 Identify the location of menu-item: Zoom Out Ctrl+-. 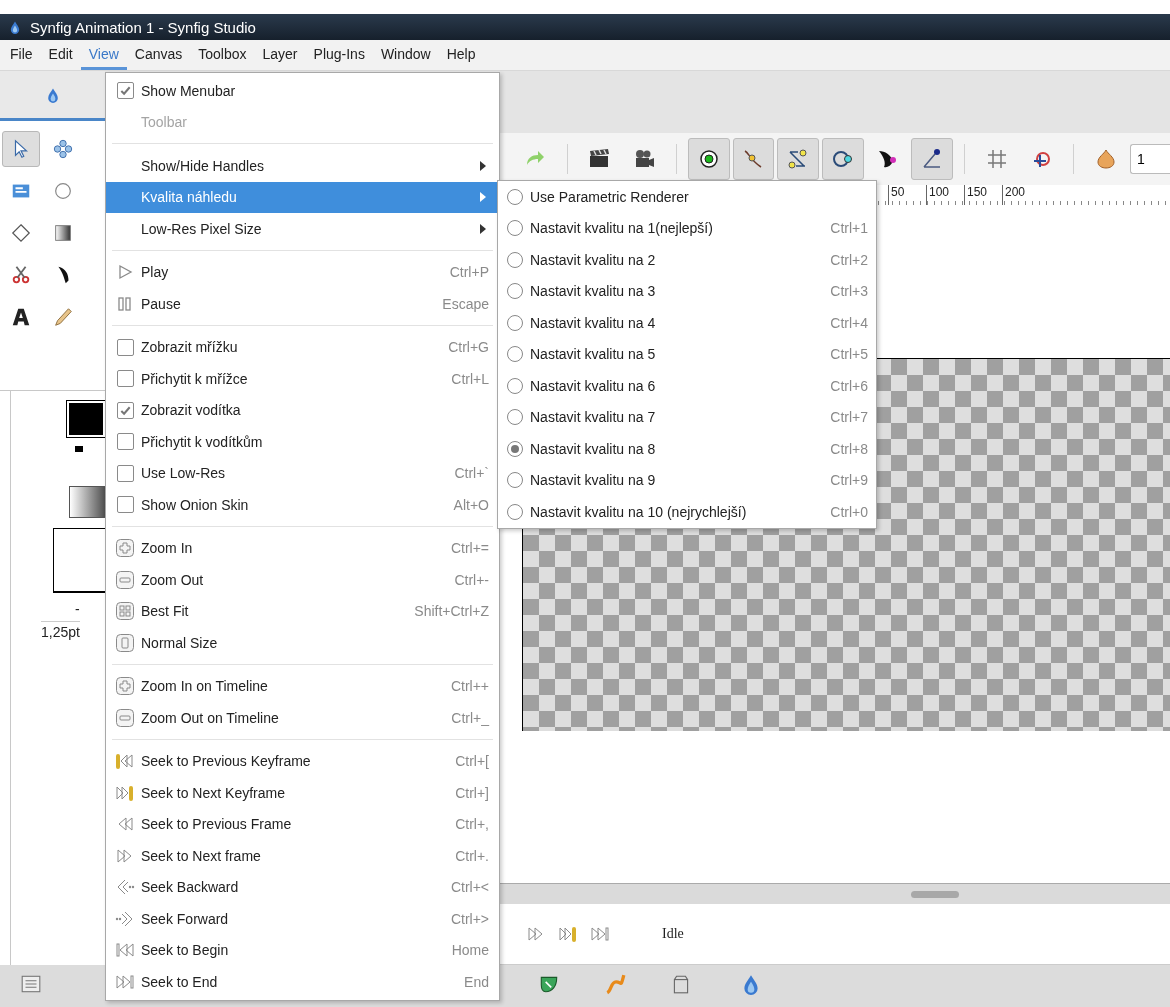
(302, 580).